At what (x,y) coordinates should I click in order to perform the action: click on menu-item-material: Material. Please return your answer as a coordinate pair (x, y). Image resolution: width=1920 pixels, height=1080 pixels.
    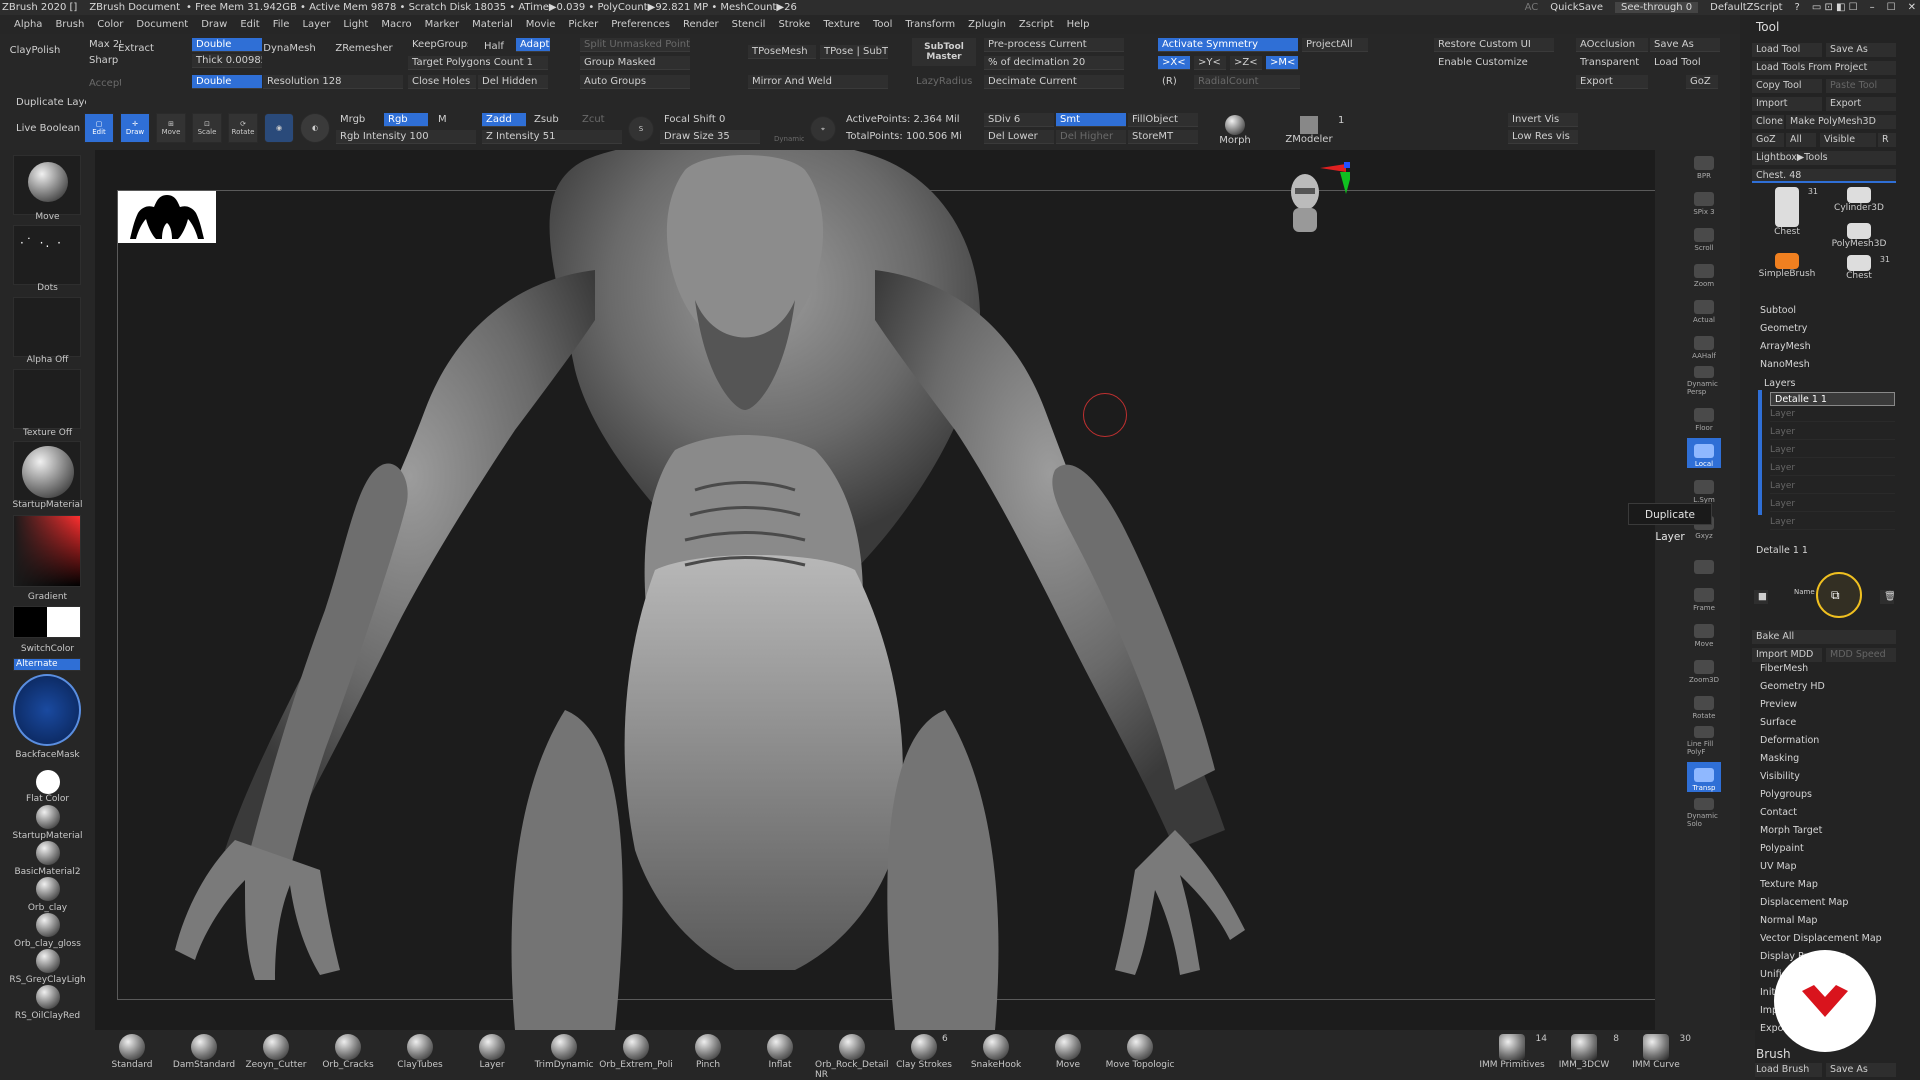
    Looking at the image, I should click on (492, 24).